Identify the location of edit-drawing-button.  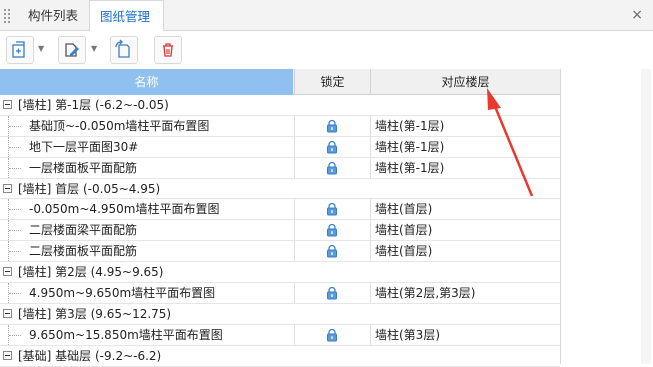
(72, 50).